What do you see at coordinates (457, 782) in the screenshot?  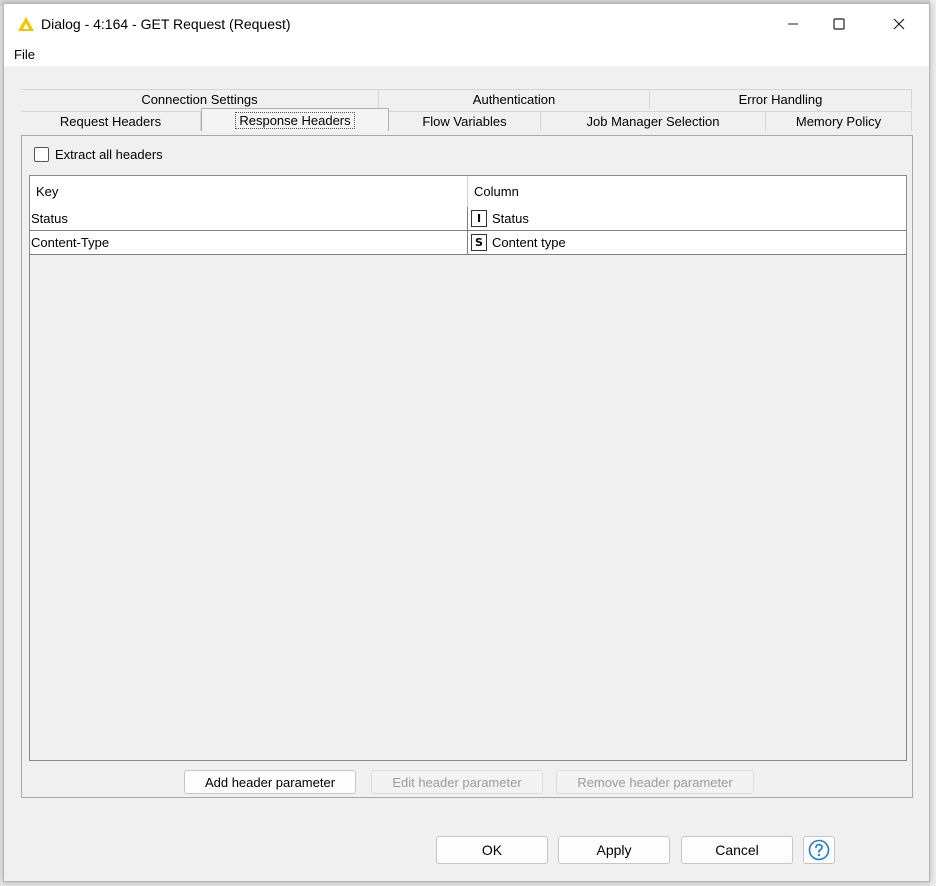 I see `edit-header-parameter-button: Edit header parameter` at bounding box center [457, 782].